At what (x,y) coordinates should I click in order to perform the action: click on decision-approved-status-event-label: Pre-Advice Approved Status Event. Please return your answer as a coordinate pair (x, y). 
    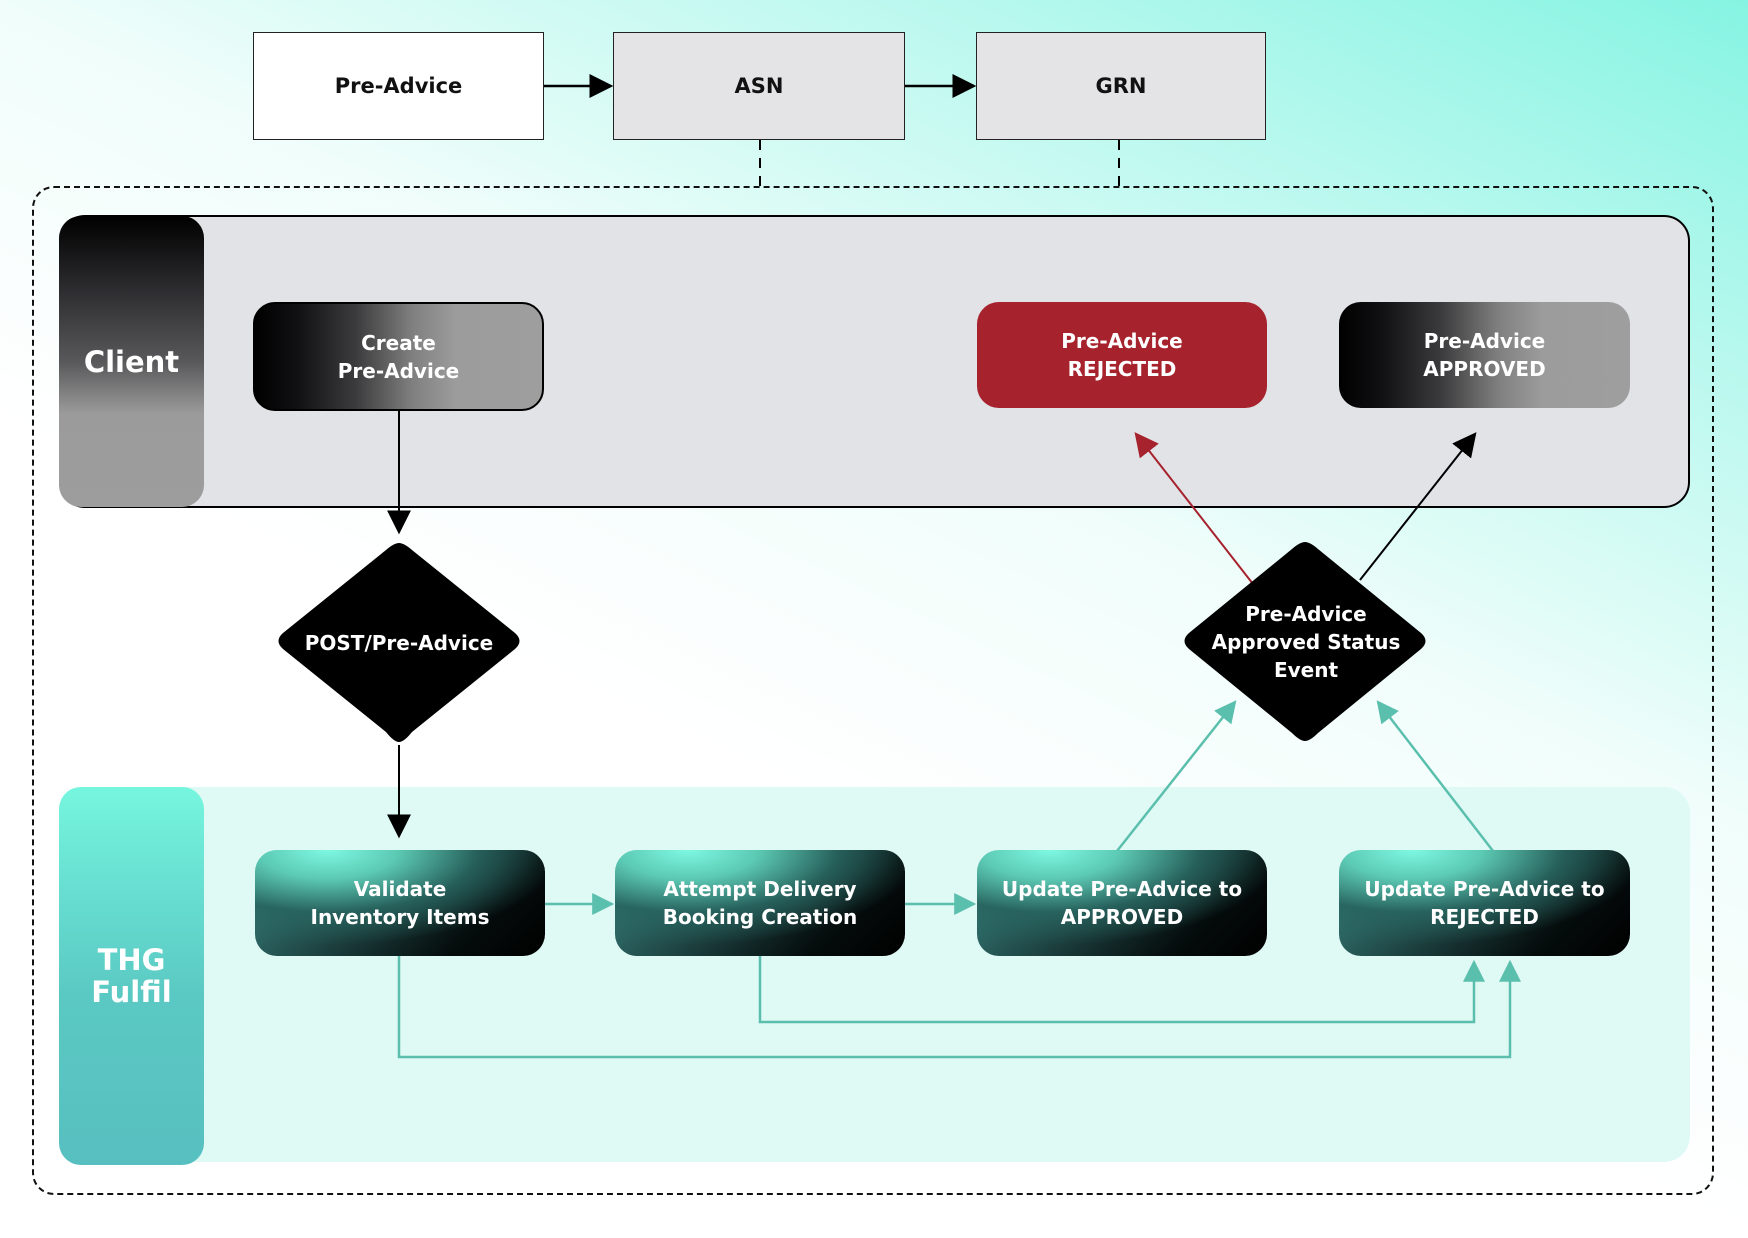
    Looking at the image, I should click on (1306, 642).